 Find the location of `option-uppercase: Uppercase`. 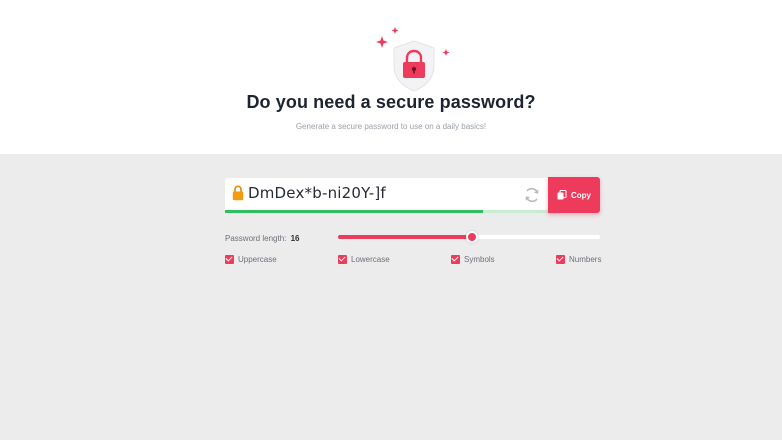

option-uppercase: Uppercase is located at coordinates (251, 259).